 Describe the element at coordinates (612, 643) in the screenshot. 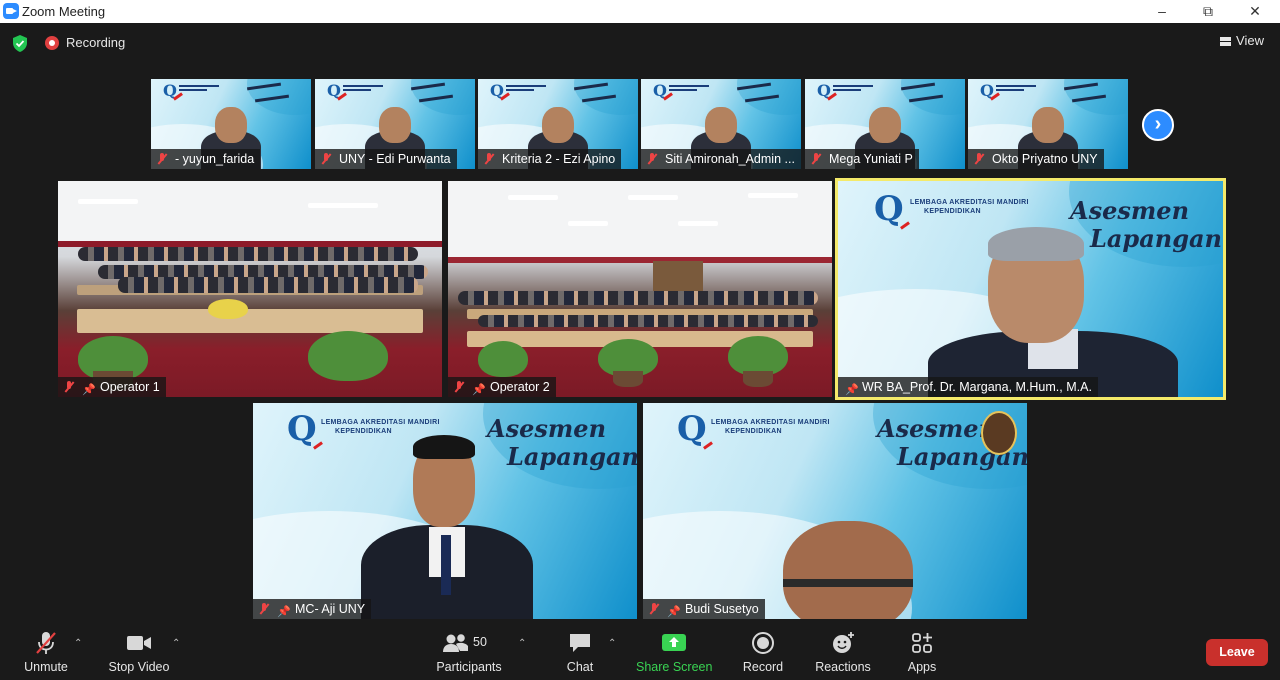

I see `chat-options-caret: ⌃` at that location.